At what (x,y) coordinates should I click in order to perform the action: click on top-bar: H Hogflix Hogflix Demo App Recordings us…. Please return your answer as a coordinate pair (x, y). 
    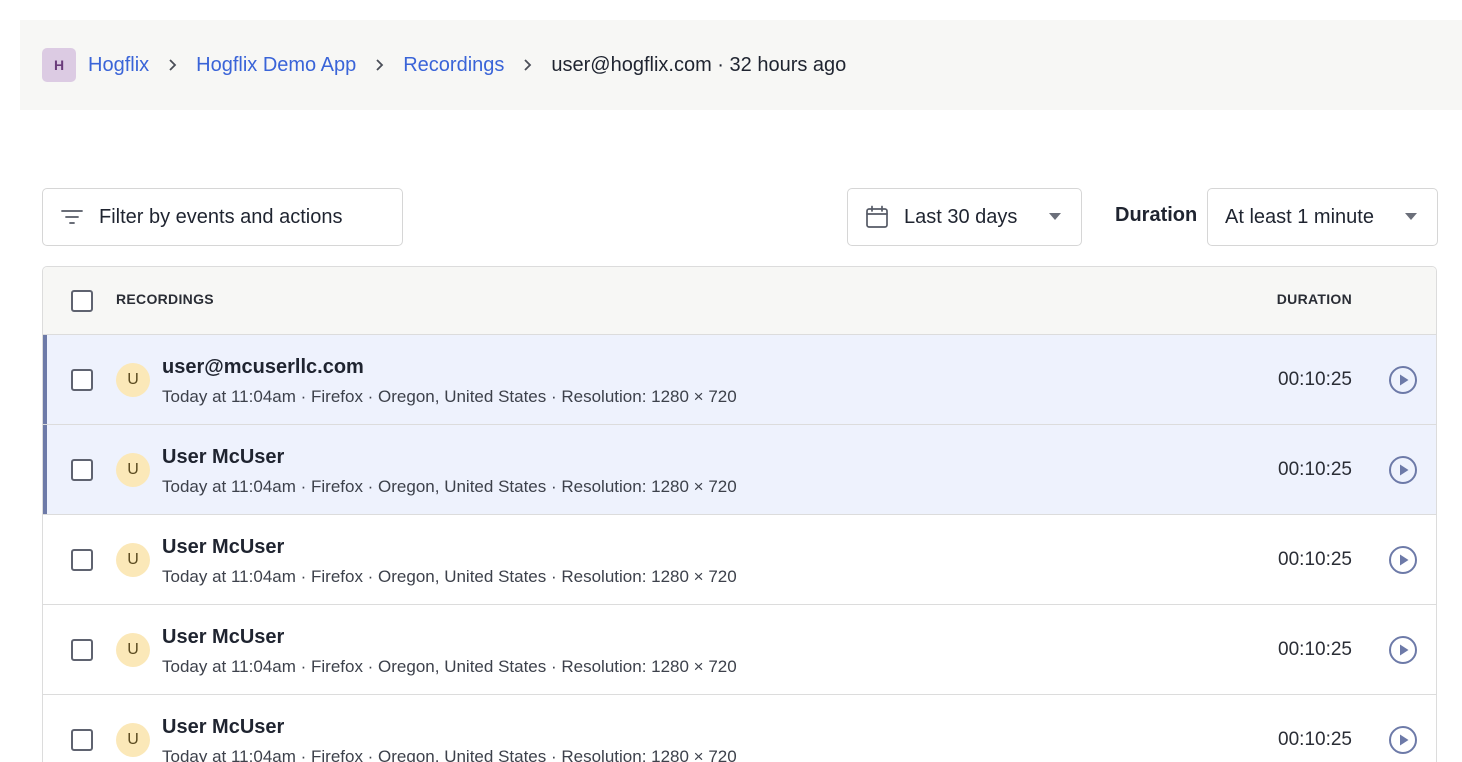
    Looking at the image, I should click on (741, 65).